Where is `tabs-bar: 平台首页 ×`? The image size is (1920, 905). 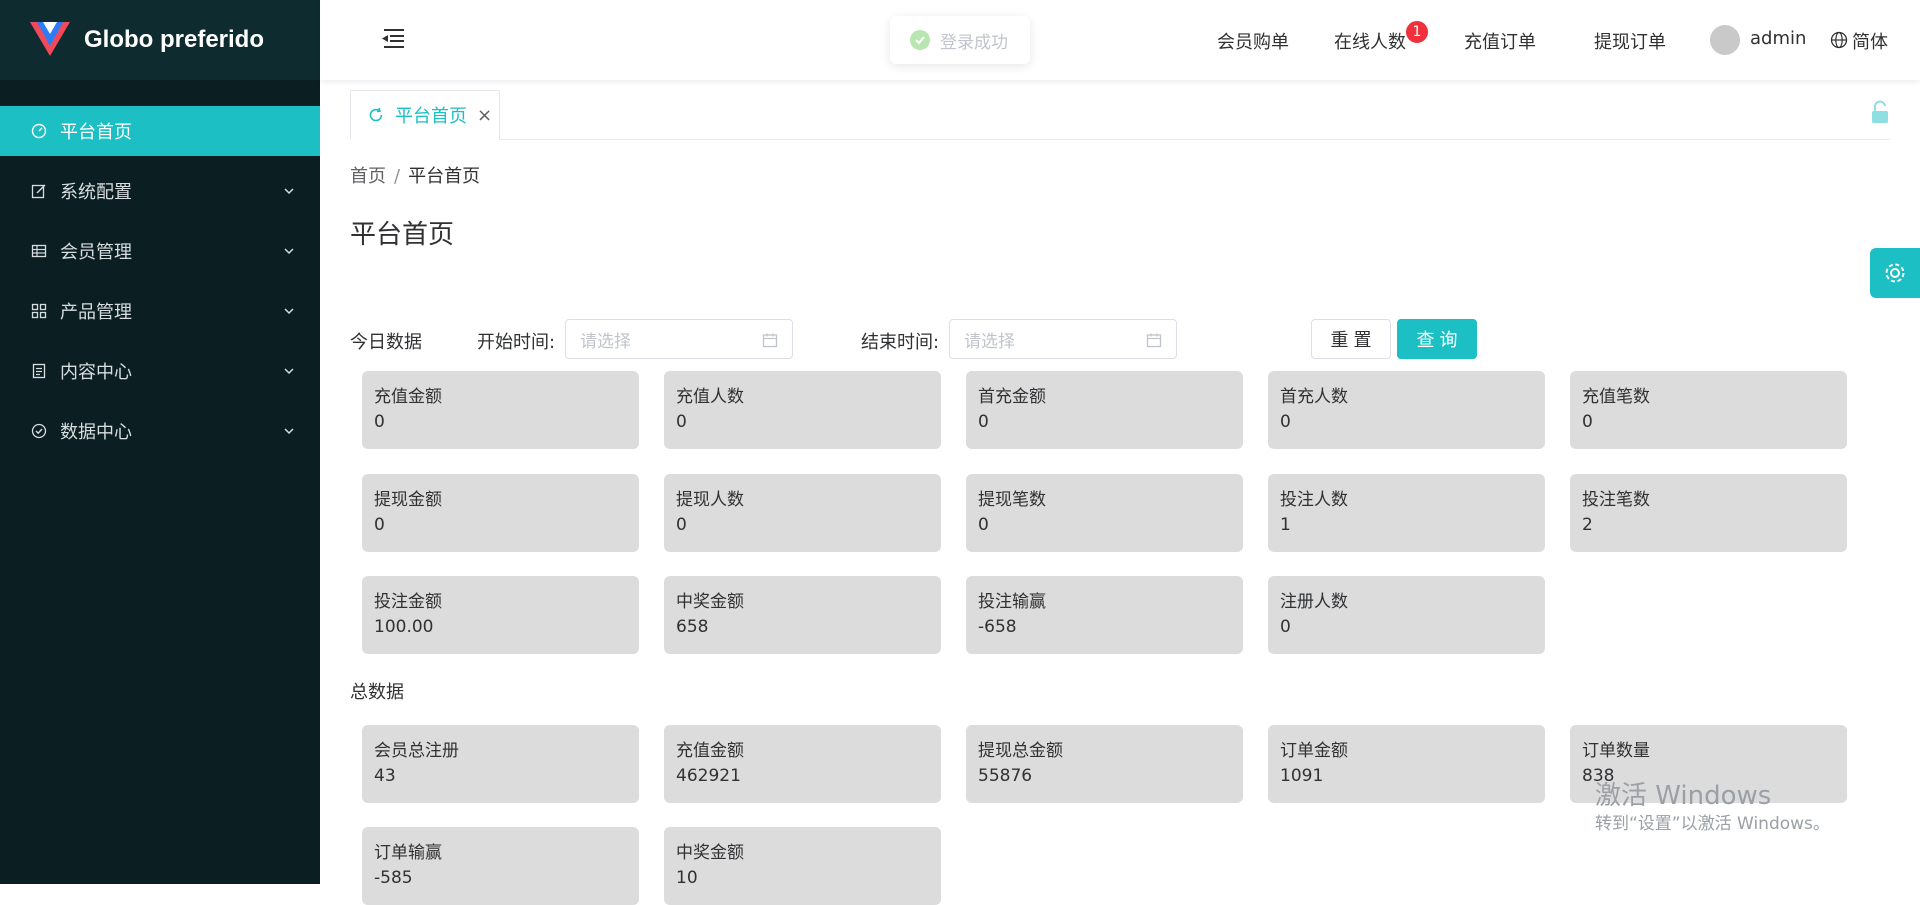
tabs-bar: 平台首页 × is located at coordinates (1120, 115).